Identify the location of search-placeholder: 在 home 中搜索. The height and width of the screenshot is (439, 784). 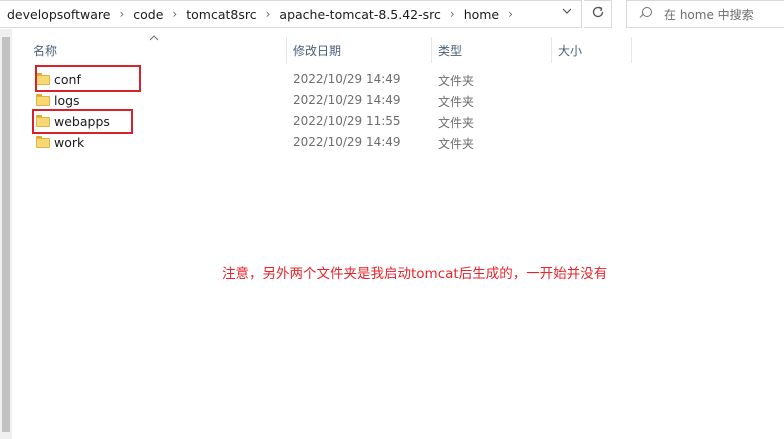
(709, 14).